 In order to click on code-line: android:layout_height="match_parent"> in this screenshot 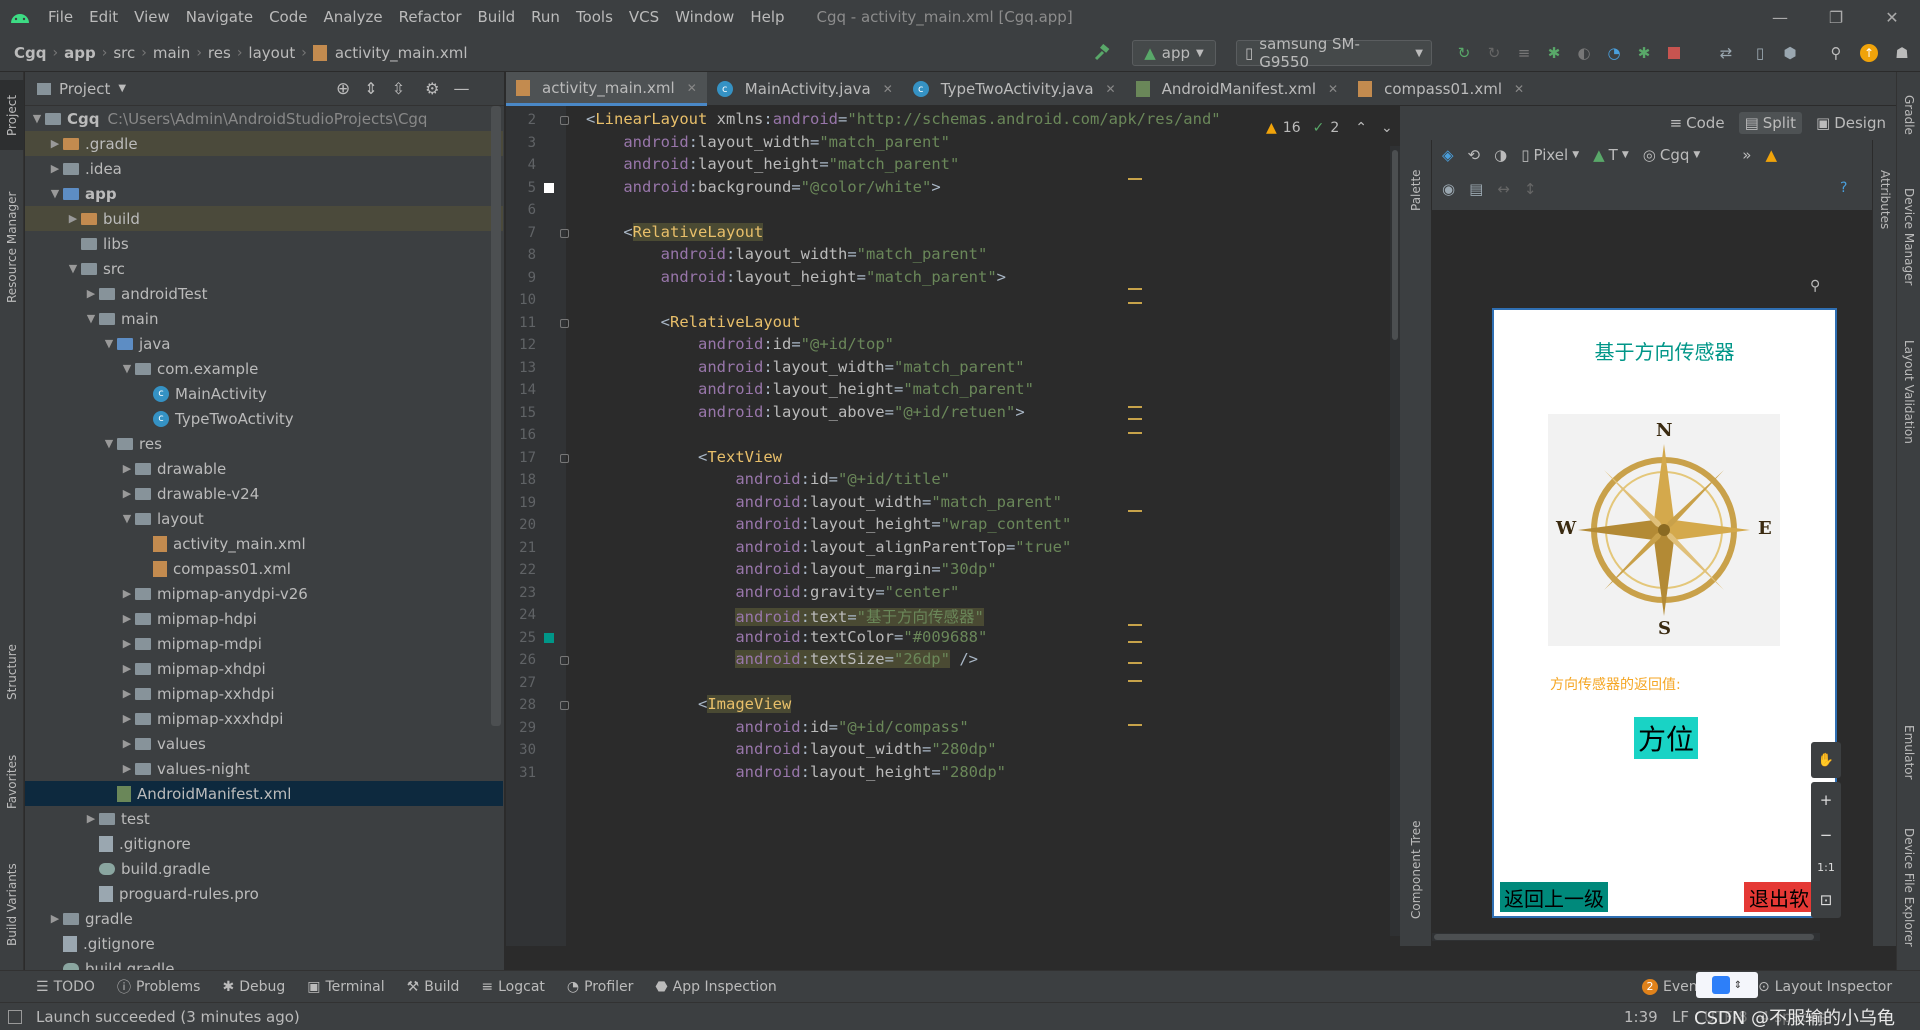, I will do `click(796, 277)`.